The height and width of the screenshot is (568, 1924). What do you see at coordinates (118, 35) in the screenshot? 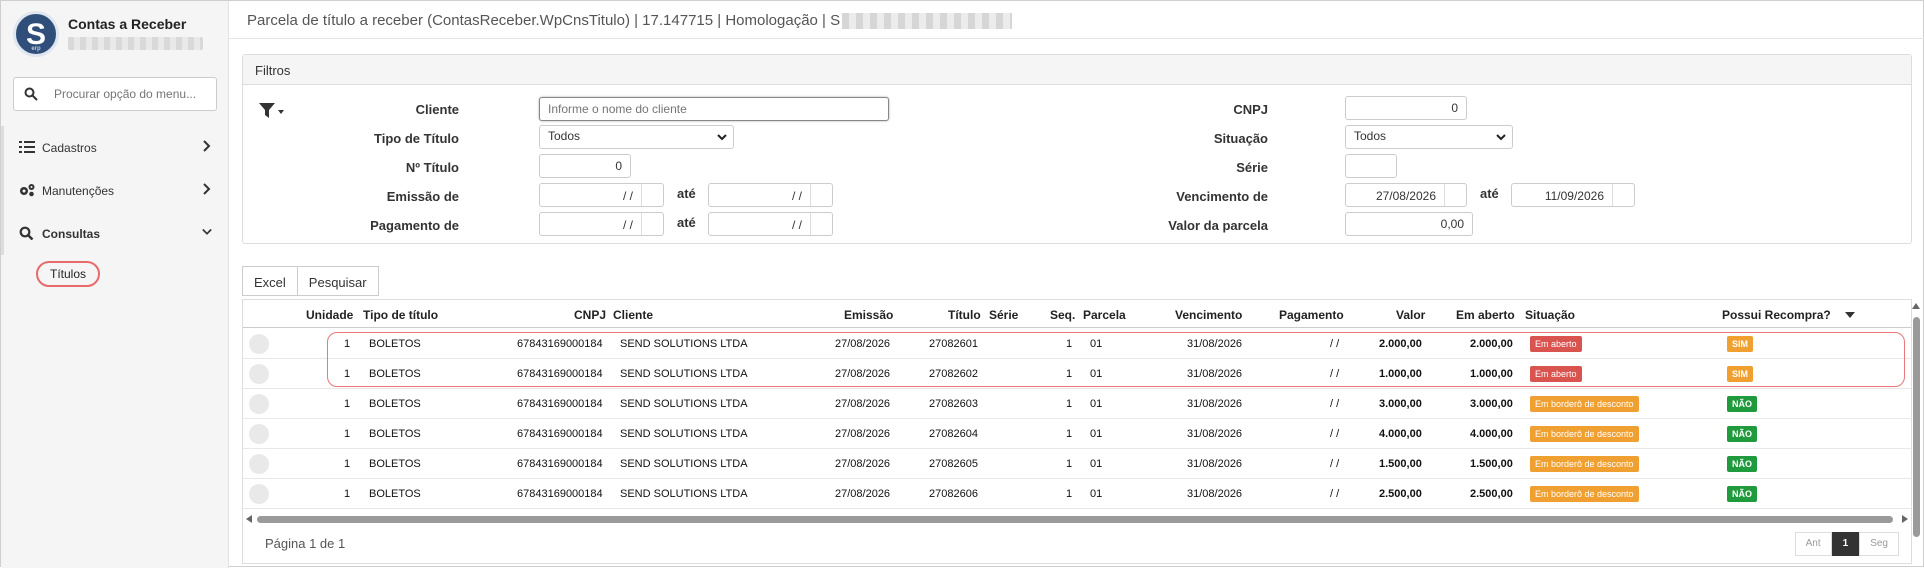
I see `brand: Serp Contas a Receber` at bounding box center [118, 35].